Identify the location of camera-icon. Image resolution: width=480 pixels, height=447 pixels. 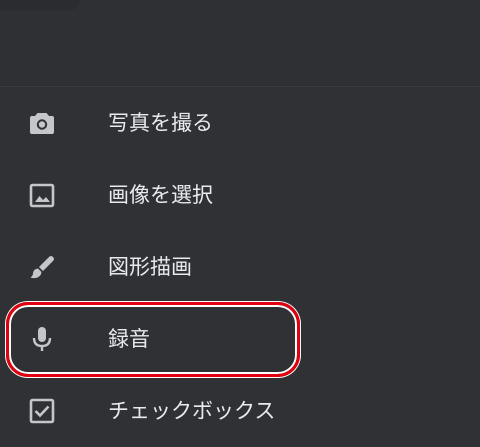
(42, 123).